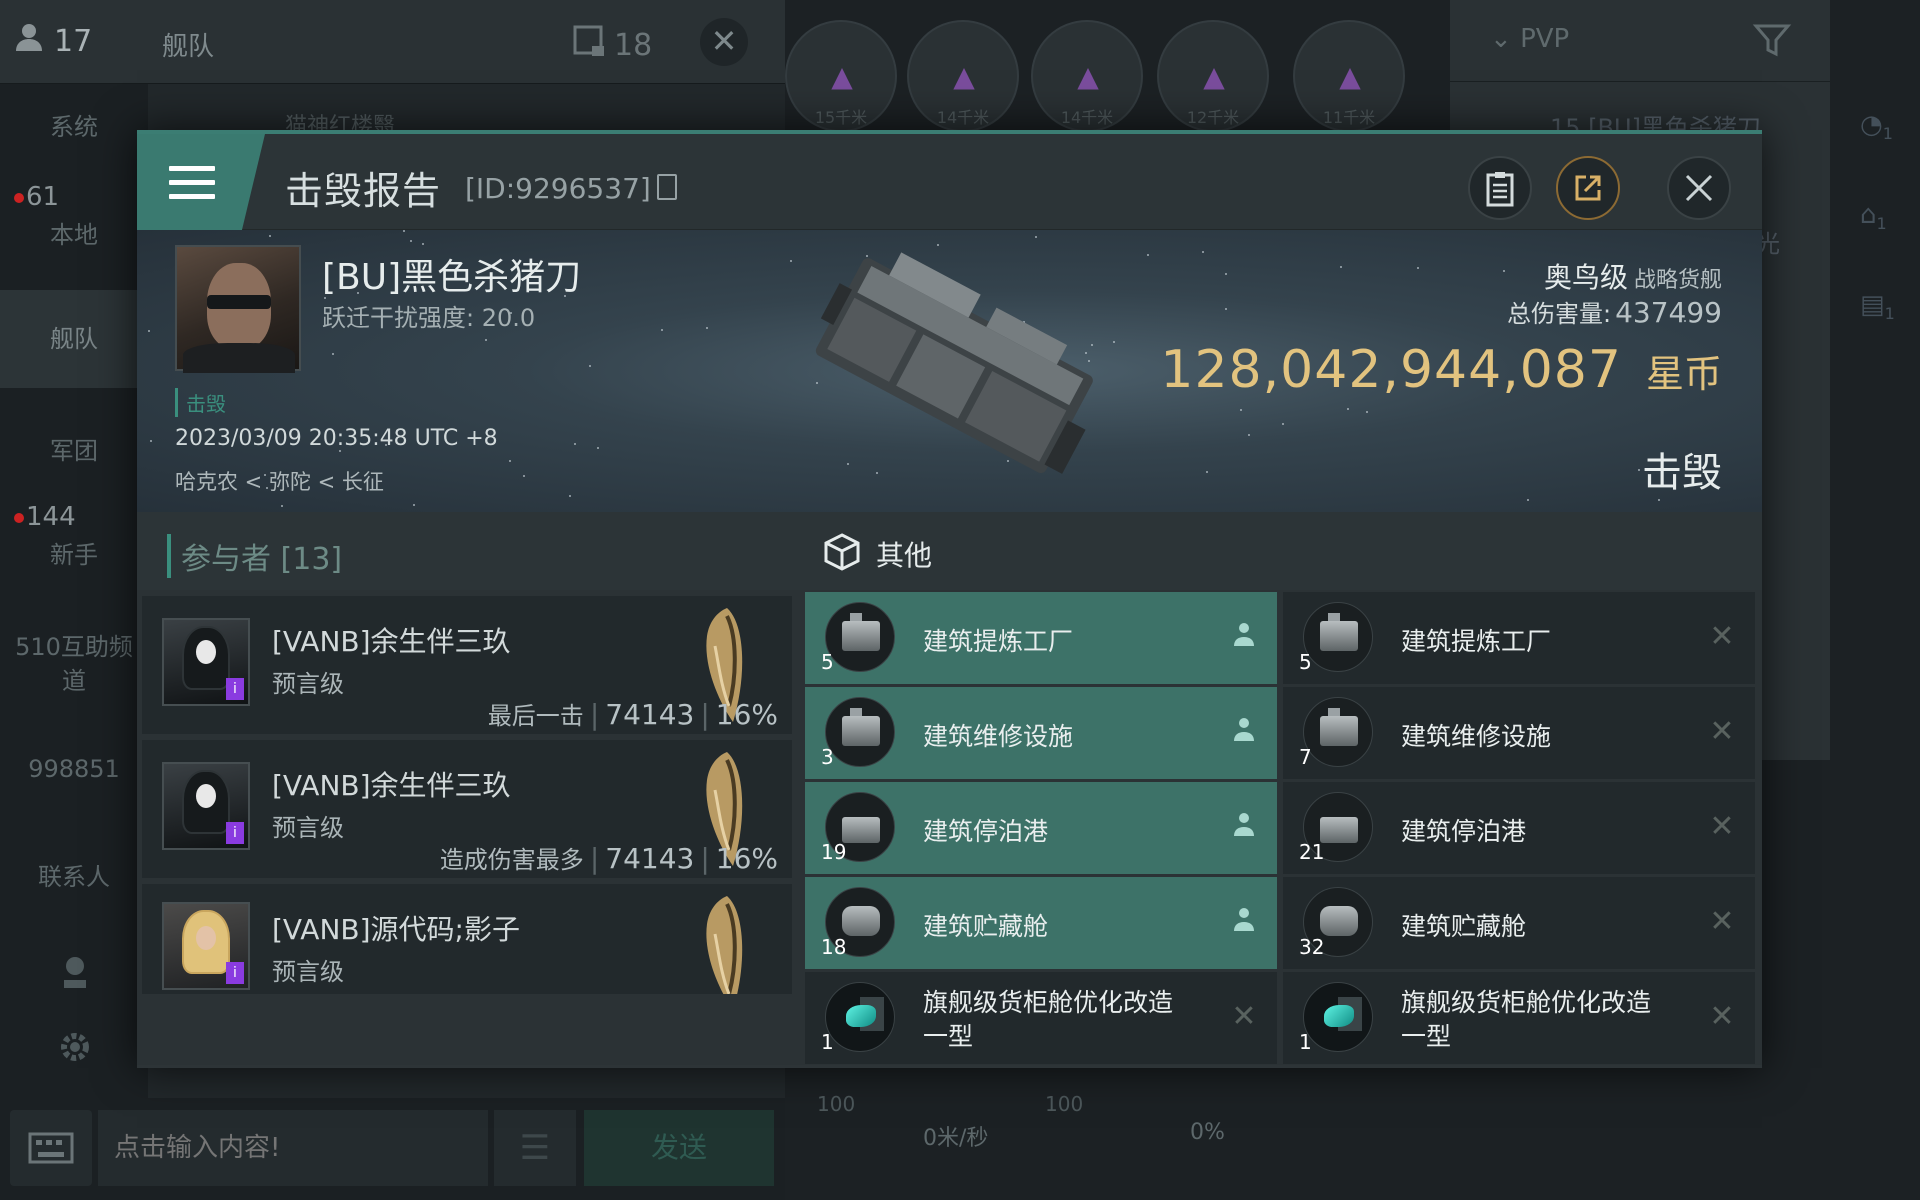 The image size is (1920, 1200). I want to click on ship-class: 奥鸟级 战略货舰, so click(1633, 276).